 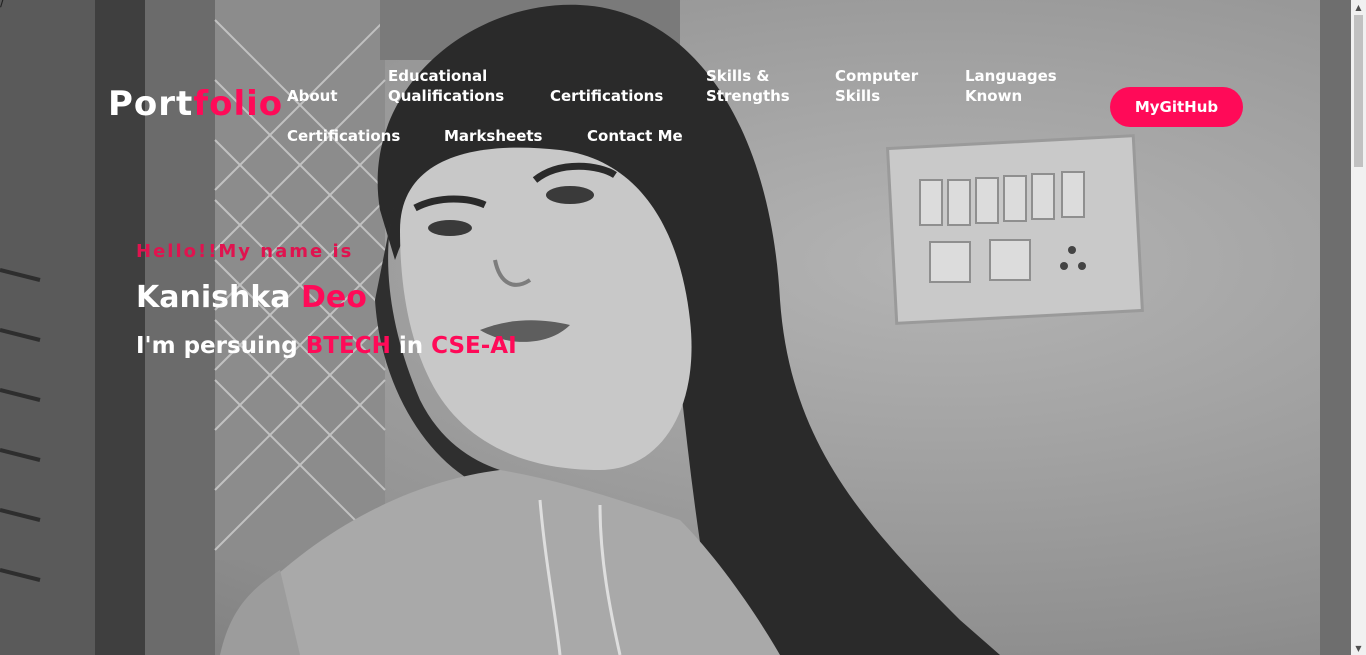 What do you see at coordinates (1358, 91) in the screenshot?
I see `scrollbar-thumb` at bounding box center [1358, 91].